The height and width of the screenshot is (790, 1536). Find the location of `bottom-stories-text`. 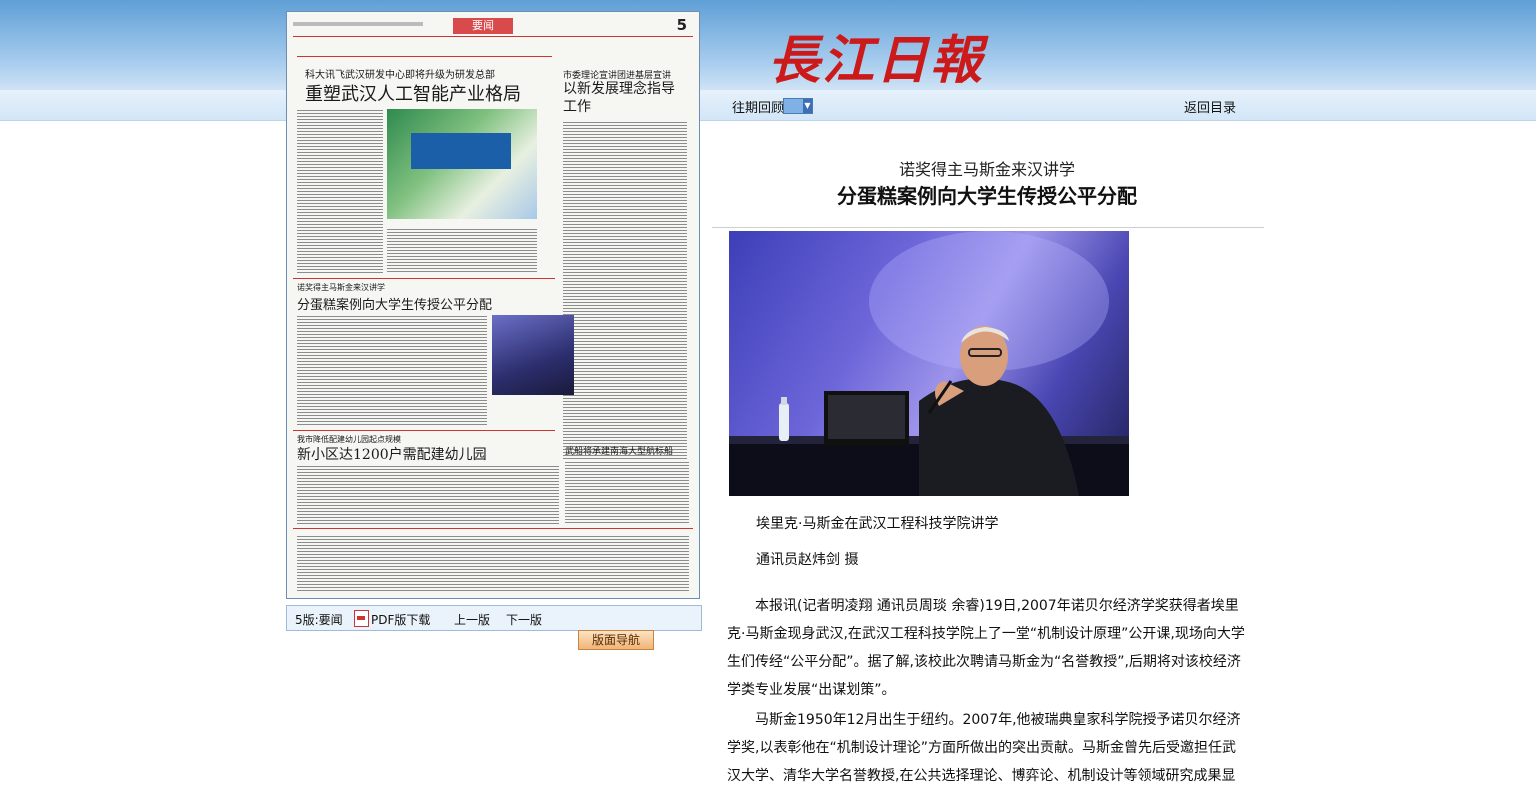

bottom-stories-text is located at coordinates (493, 563).